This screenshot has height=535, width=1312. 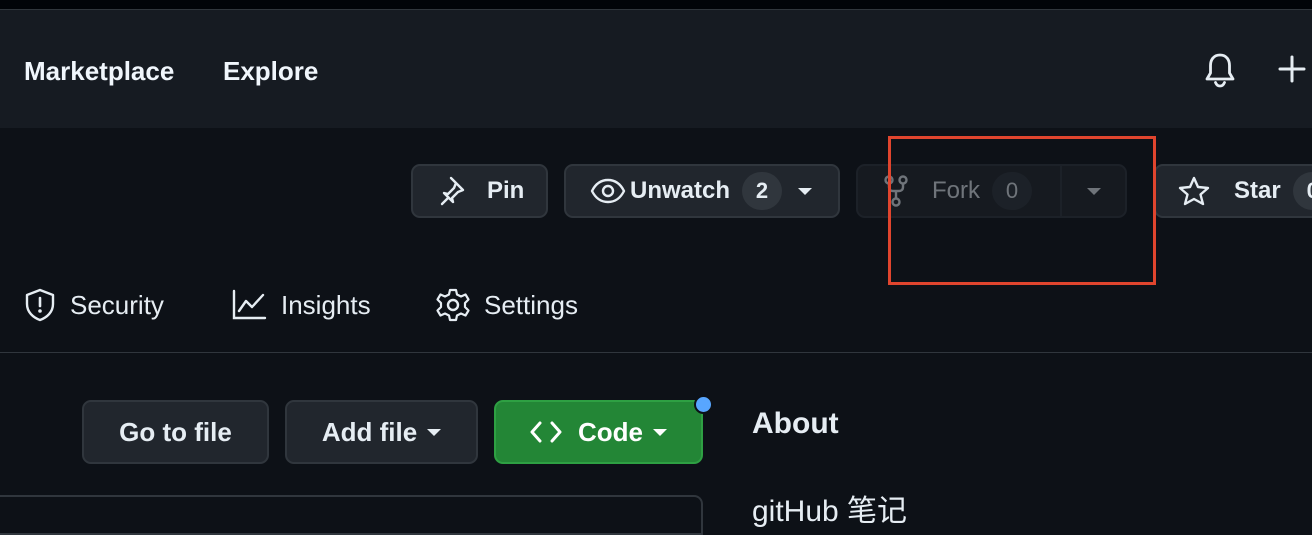 What do you see at coordinates (795, 423) in the screenshot?
I see `about-heading: About` at bounding box center [795, 423].